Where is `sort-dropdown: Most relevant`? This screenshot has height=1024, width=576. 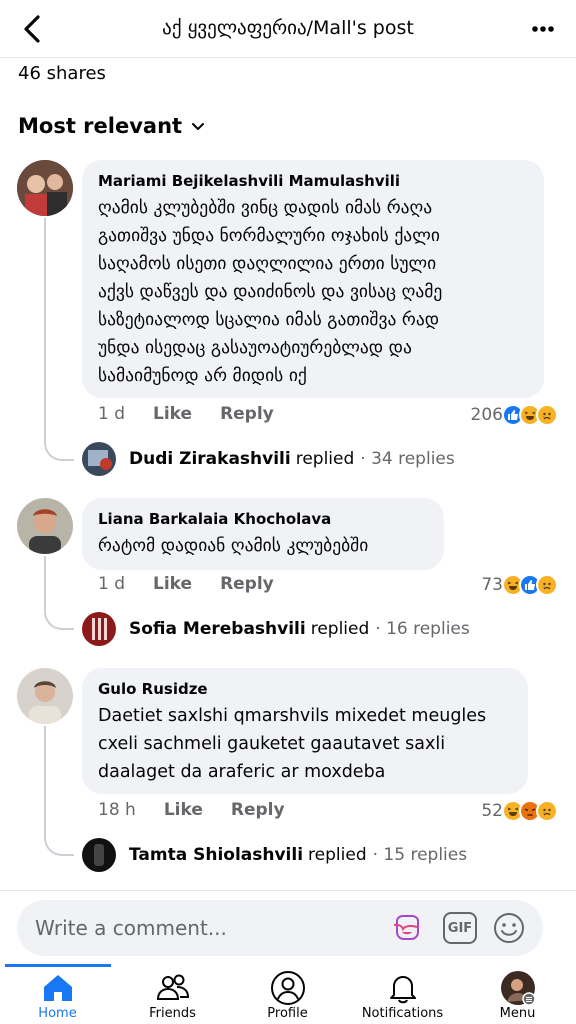
sort-dropdown: Most relevant is located at coordinates (112, 126).